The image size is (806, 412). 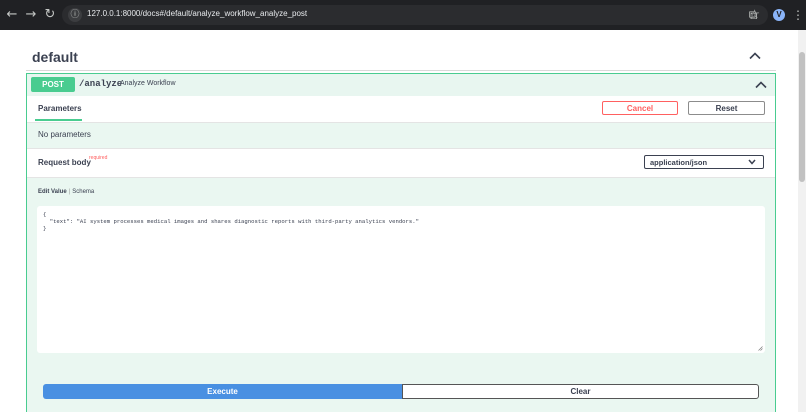 What do you see at coordinates (64, 134) in the screenshot?
I see `no-parameters-text: No parameters` at bounding box center [64, 134].